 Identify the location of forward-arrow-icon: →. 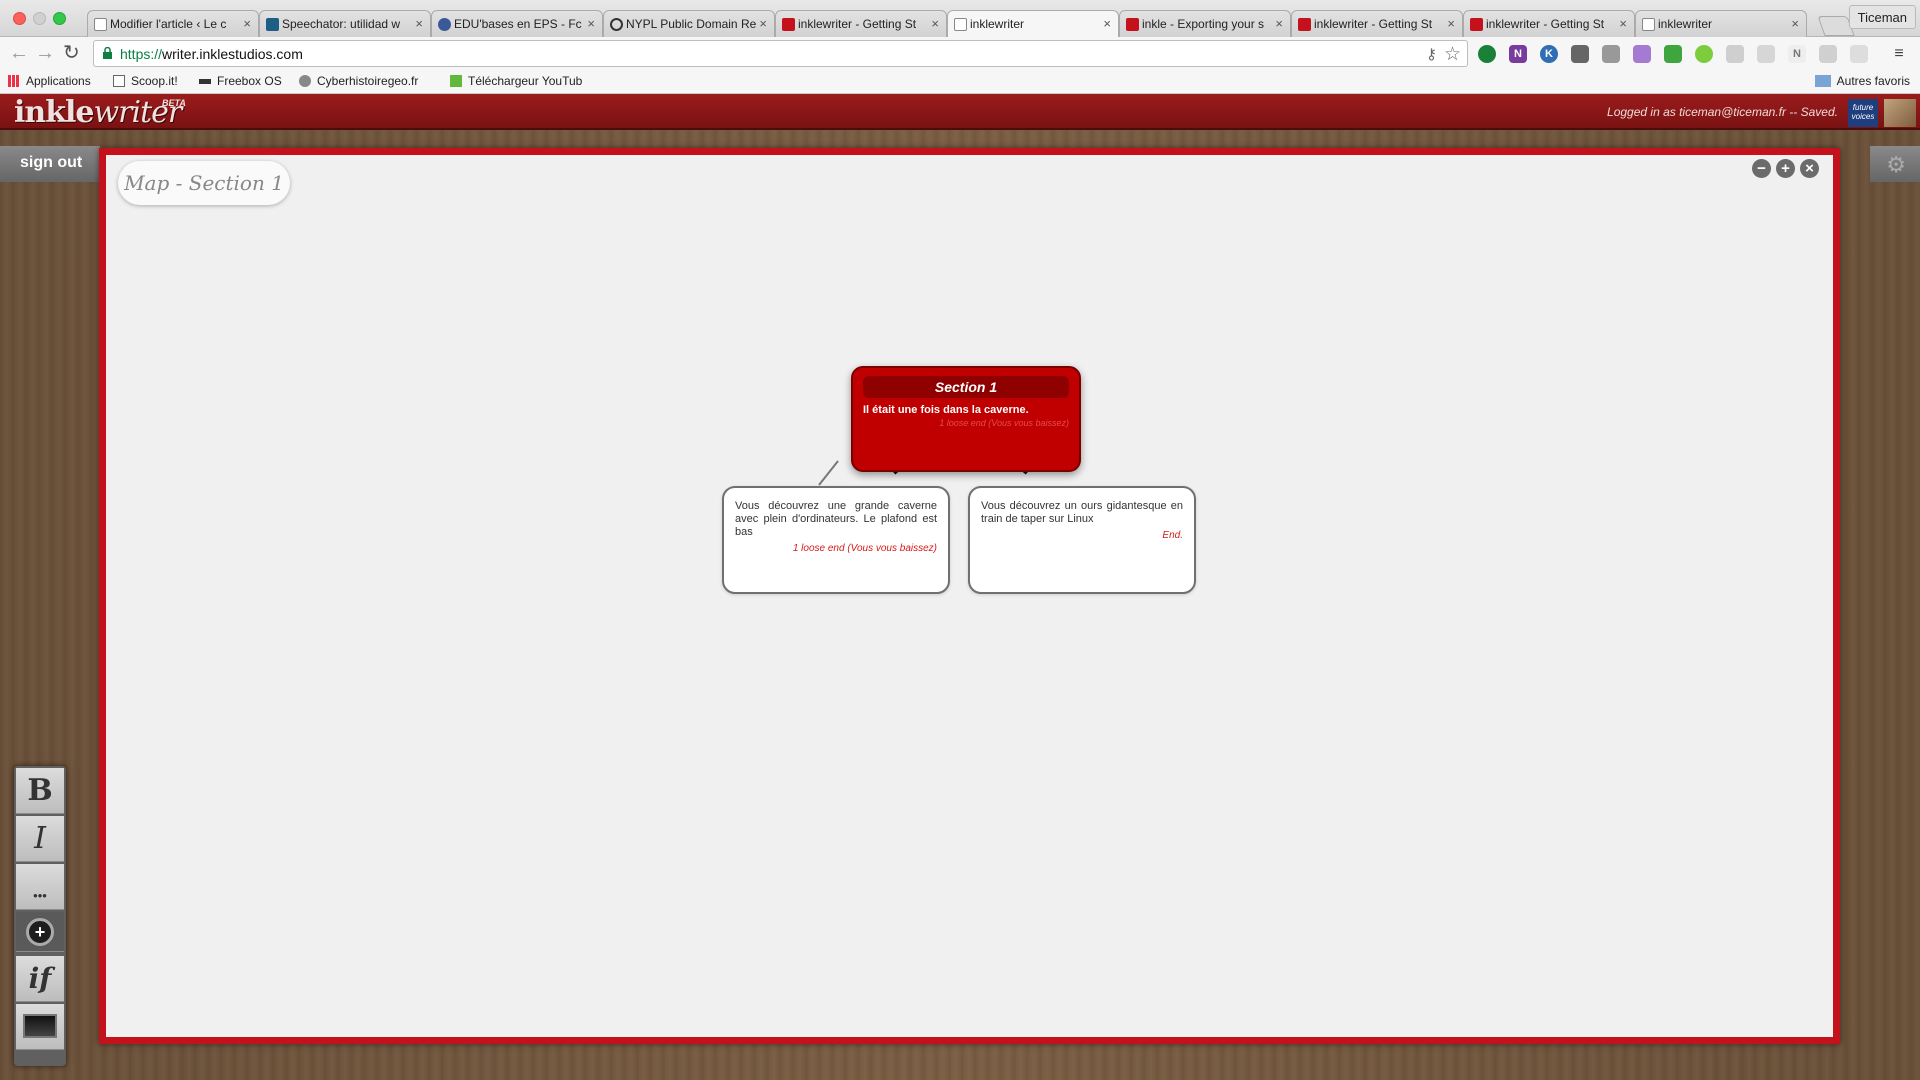
(45, 53).